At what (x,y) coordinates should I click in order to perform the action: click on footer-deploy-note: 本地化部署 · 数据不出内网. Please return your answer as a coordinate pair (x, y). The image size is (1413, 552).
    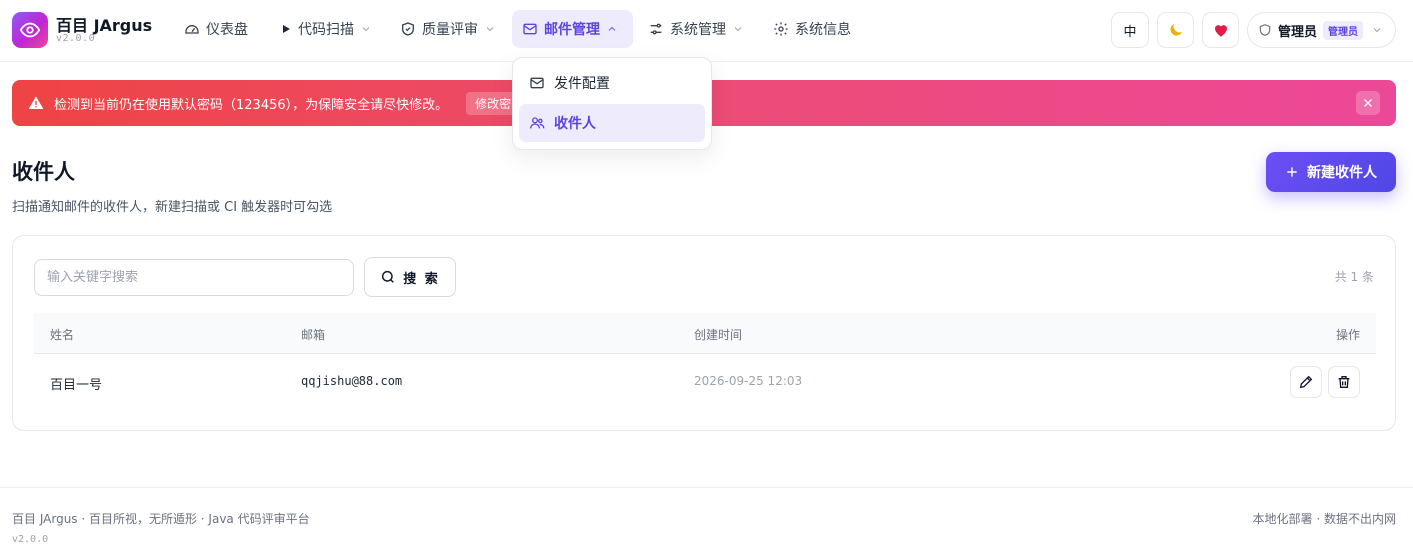
    Looking at the image, I should click on (1324, 519).